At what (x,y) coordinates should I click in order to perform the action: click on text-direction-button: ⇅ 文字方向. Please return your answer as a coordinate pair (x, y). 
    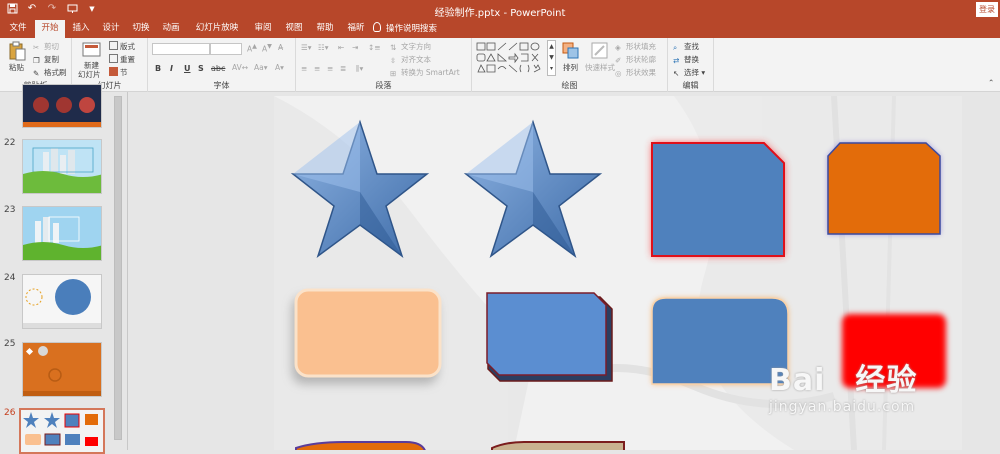
    Looking at the image, I should click on (410, 46).